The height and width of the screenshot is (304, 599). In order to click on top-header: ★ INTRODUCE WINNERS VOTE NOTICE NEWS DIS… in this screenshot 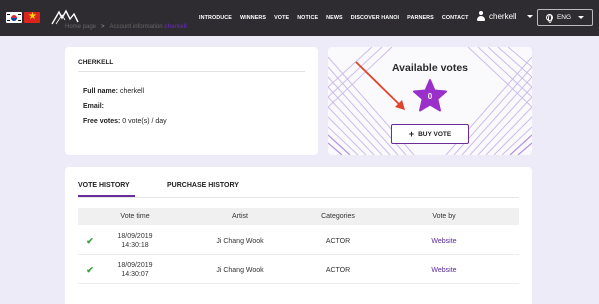, I will do `click(299, 18)`.